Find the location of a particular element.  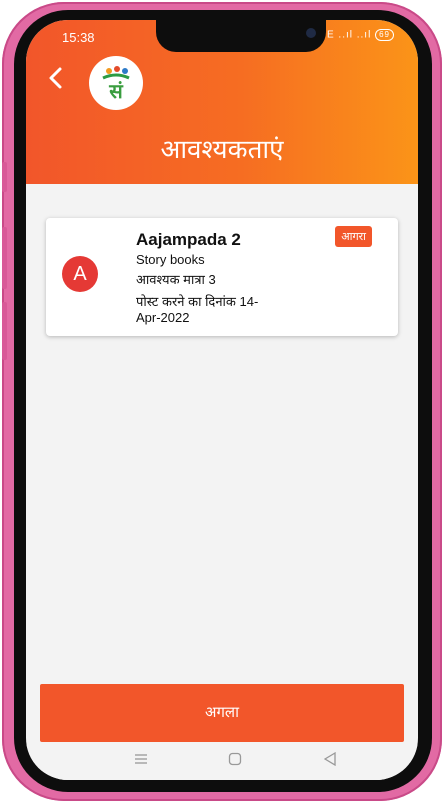

app-logo: सं is located at coordinates (116, 83).